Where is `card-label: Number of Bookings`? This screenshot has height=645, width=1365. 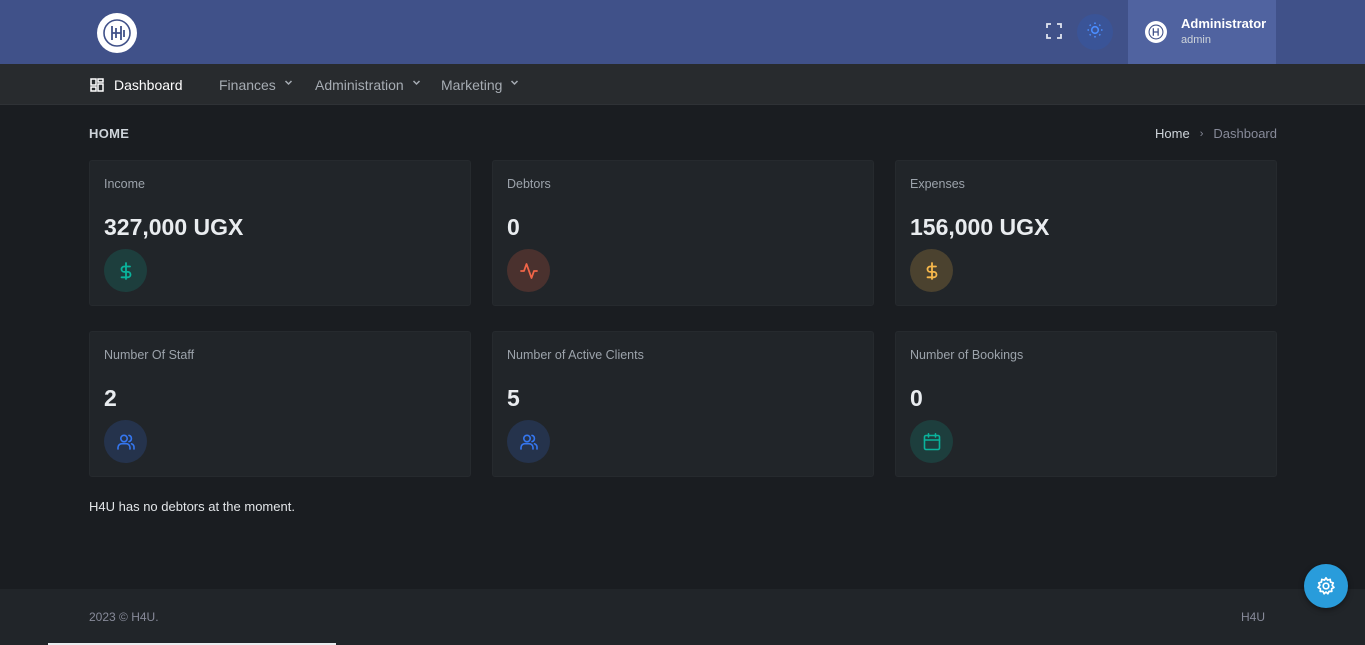
card-label: Number of Bookings is located at coordinates (967, 355).